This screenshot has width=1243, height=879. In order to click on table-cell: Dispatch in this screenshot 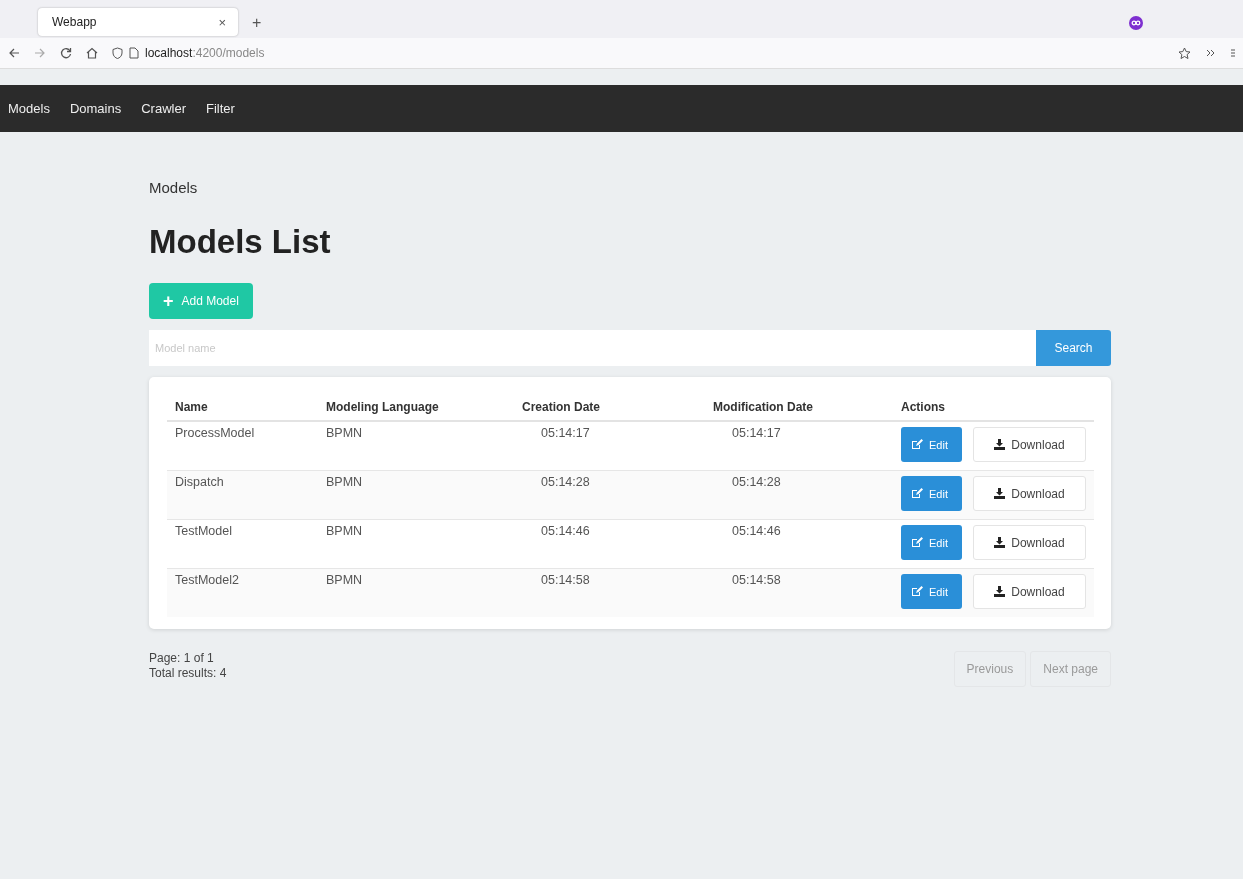, I will do `click(199, 482)`.